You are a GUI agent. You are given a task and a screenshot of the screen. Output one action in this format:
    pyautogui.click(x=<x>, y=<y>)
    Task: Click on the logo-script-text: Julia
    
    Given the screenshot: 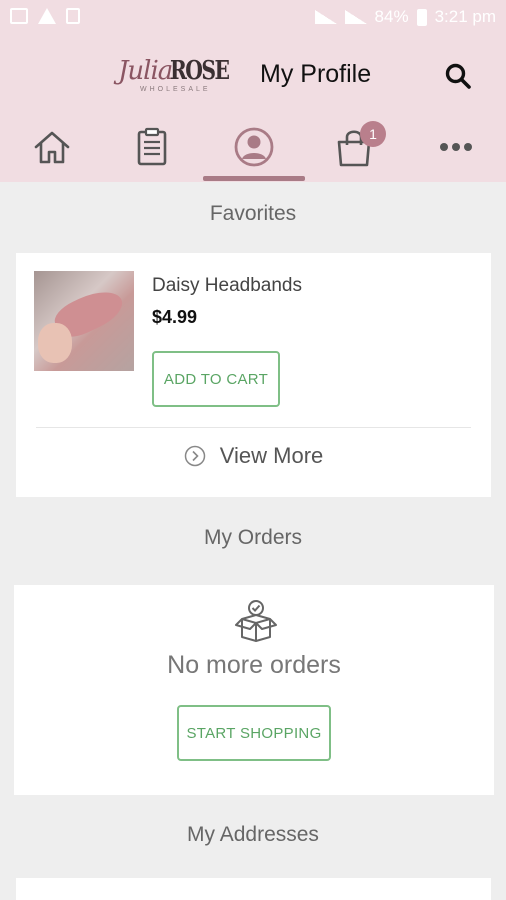 What is the action you would take?
    pyautogui.click(x=145, y=71)
    